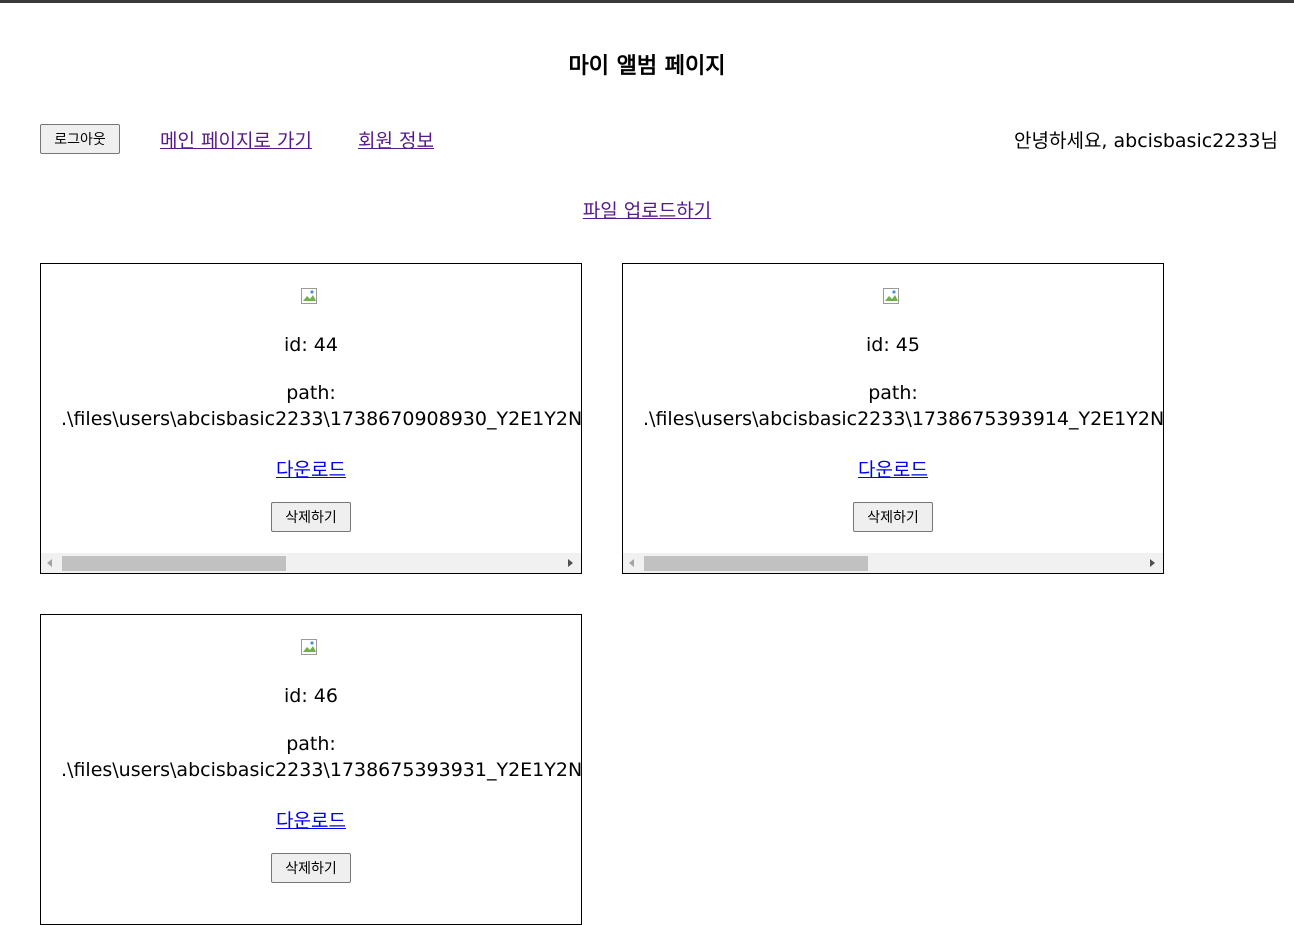  I want to click on card-id: id: 46, so click(311, 696).